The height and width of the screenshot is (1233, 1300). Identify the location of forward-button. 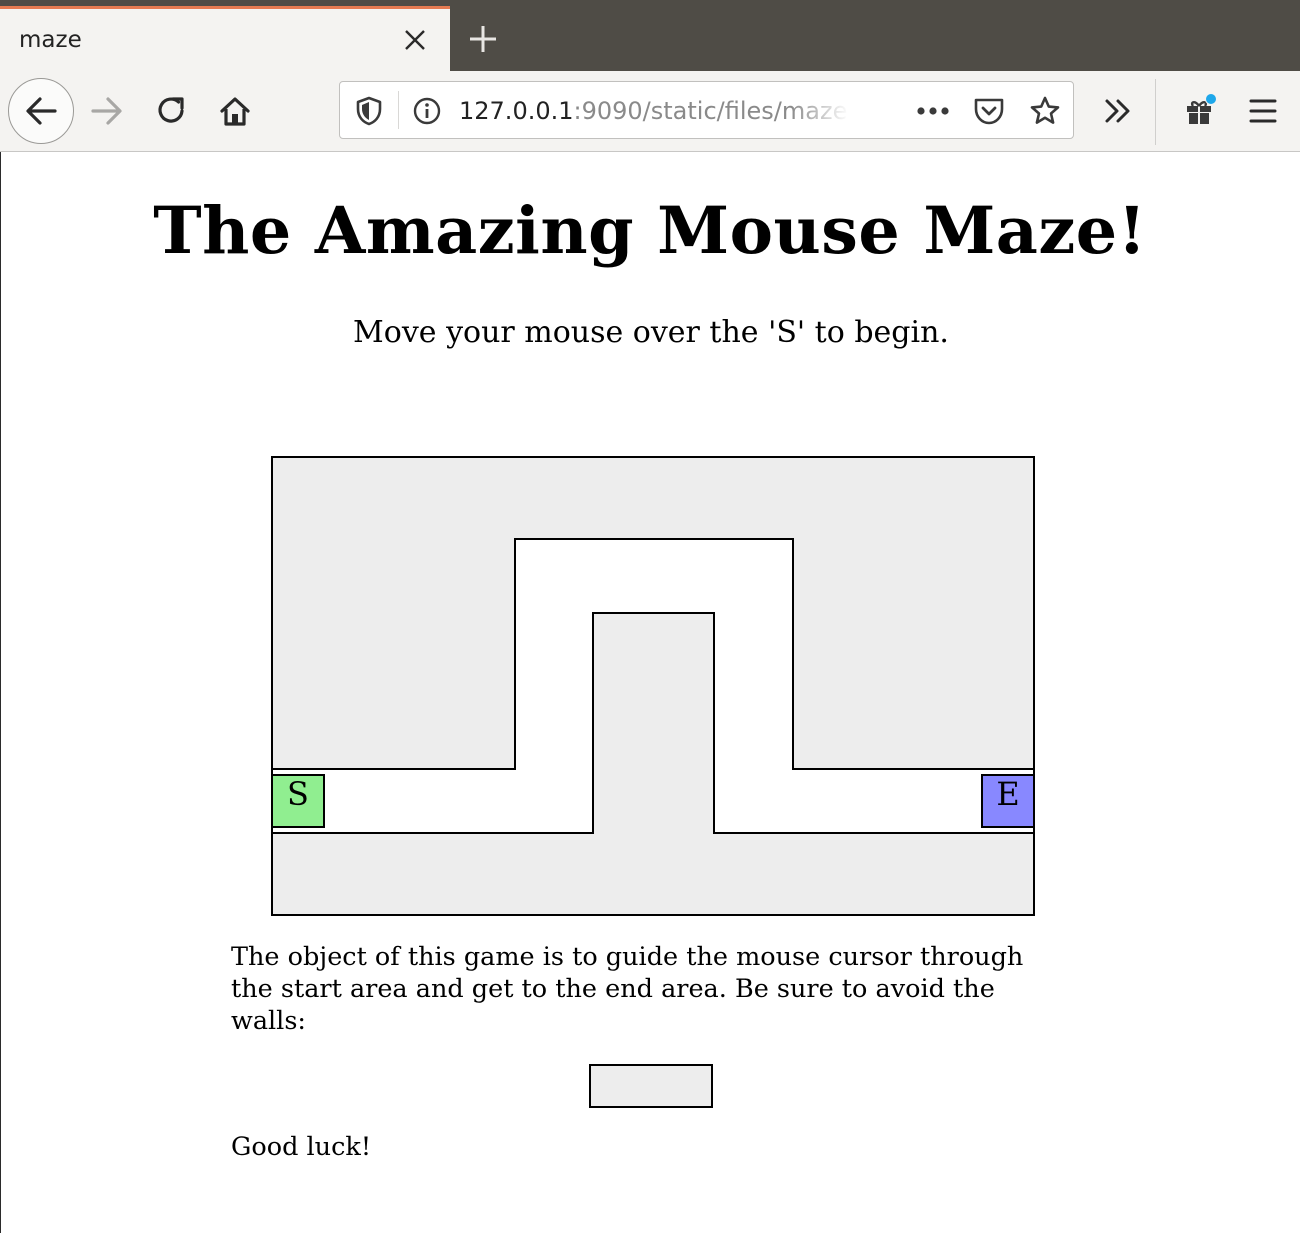
(107, 111).